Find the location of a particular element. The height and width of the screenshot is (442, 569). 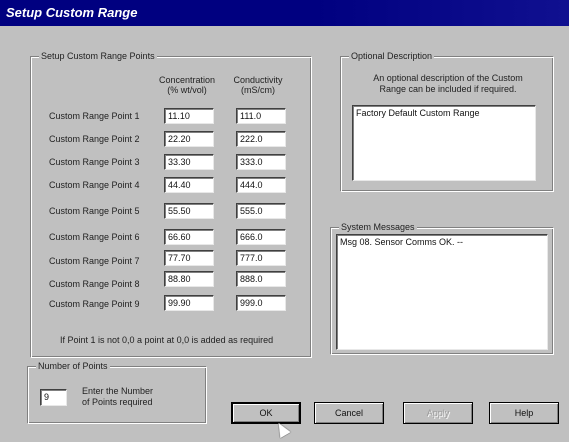

ok-button-label: OK is located at coordinates (266, 413).